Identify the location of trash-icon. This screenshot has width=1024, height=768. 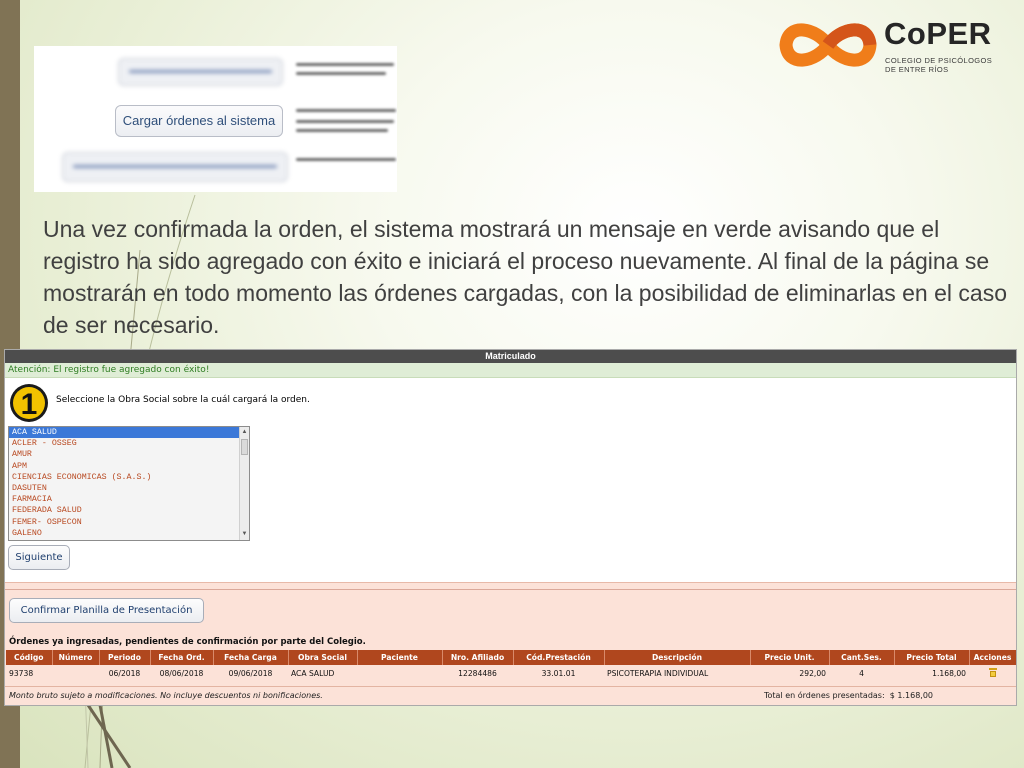
(992, 672).